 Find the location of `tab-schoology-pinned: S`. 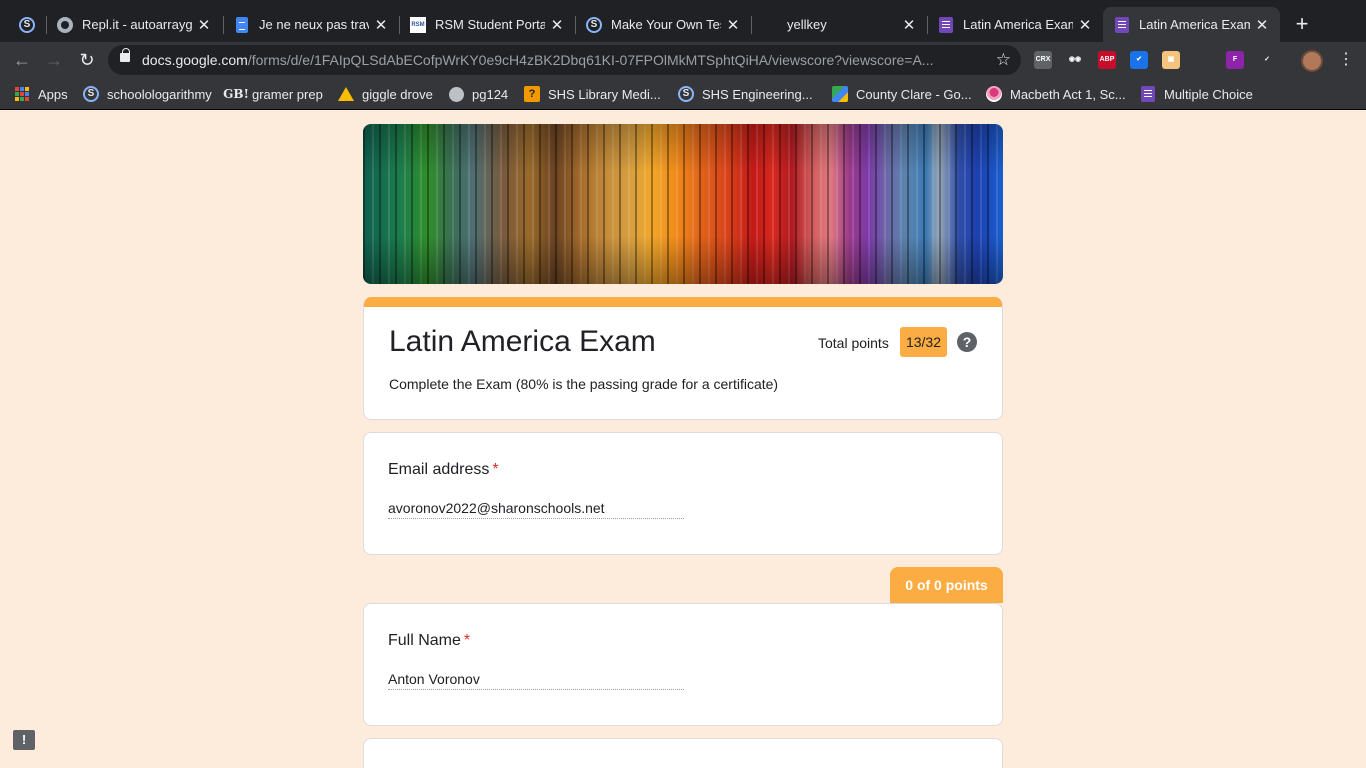

tab-schoology-pinned: S is located at coordinates (27, 24).